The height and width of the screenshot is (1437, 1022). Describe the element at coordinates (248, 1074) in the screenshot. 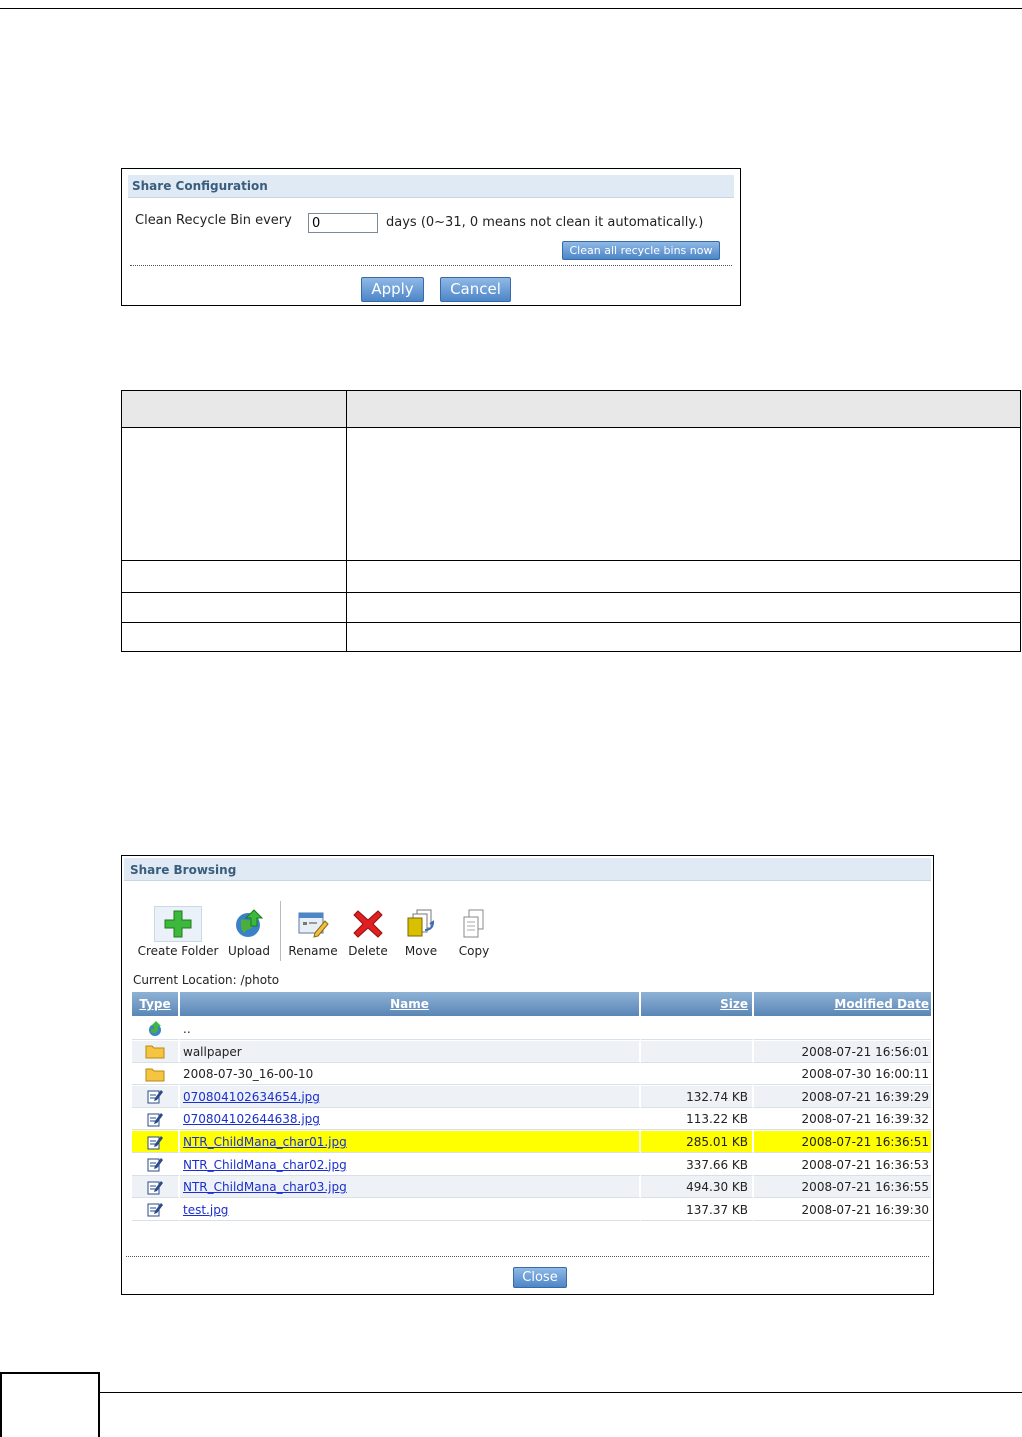

I see `folder-name: 2008-07-30_16-00-10` at that location.